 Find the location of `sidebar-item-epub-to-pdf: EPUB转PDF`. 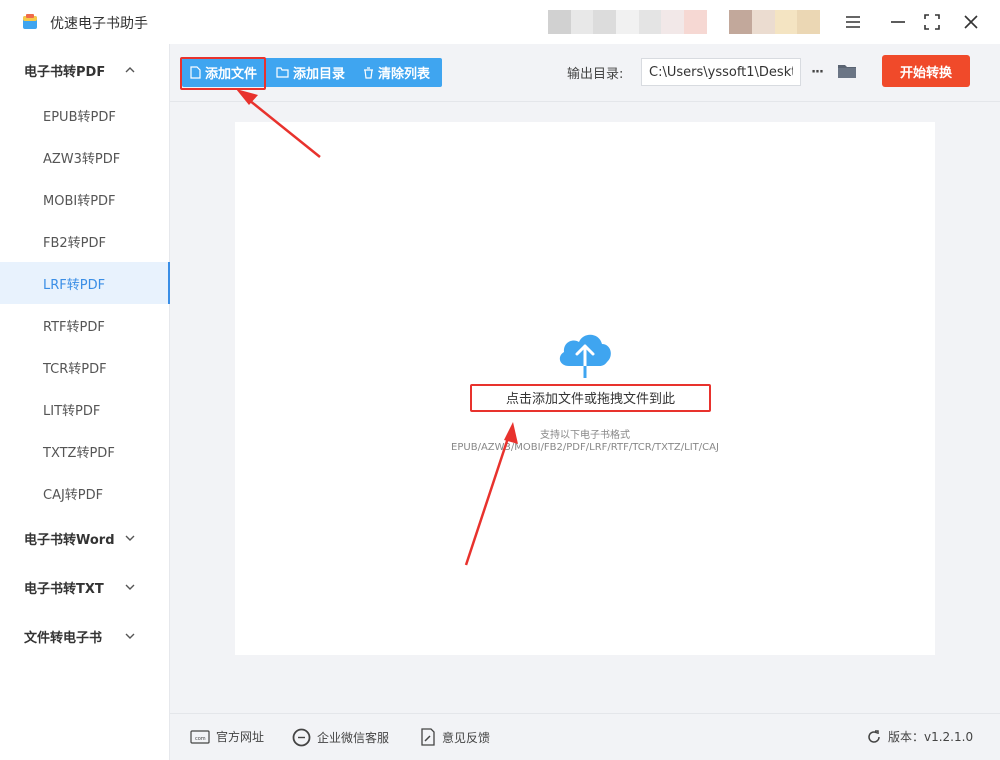

sidebar-item-epub-to-pdf: EPUB转PDF is located at coordinates (85, 115).